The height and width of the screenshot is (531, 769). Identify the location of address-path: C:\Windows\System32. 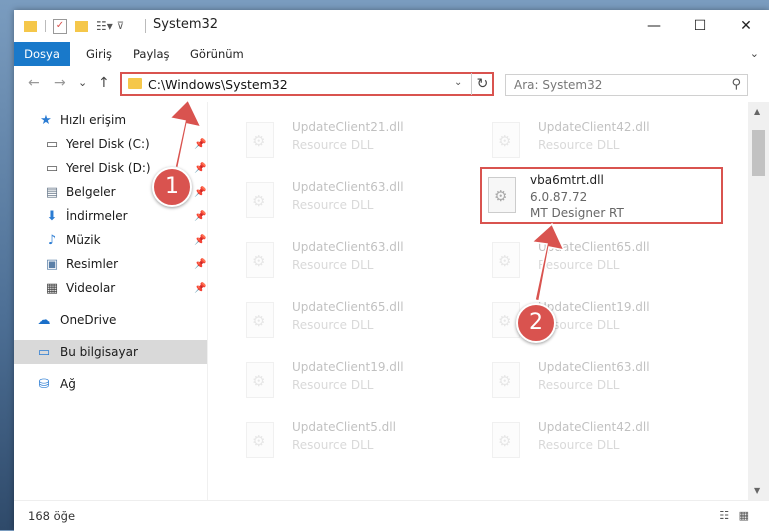
(218, 84).